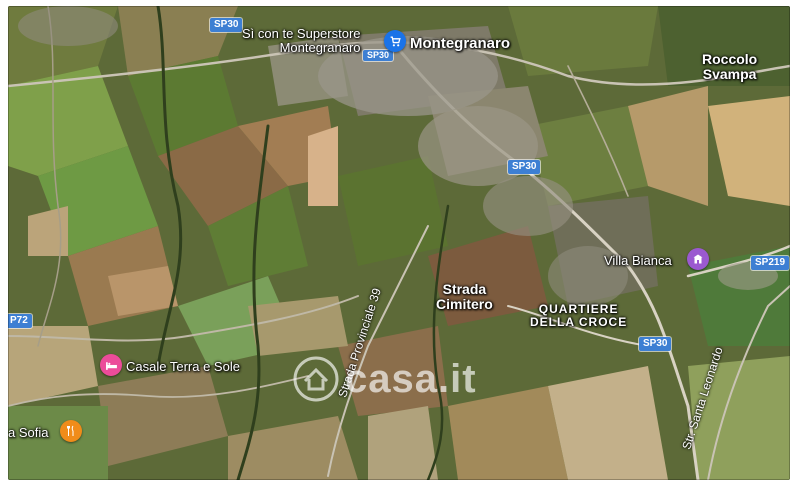 This screenshot has height=486, width=800. What do you see at coordinates (183, 366) in the screenshot?
I see `casale-terra-e-sole-label: Casale Terra e Sole` at bounding box center [183, 366].